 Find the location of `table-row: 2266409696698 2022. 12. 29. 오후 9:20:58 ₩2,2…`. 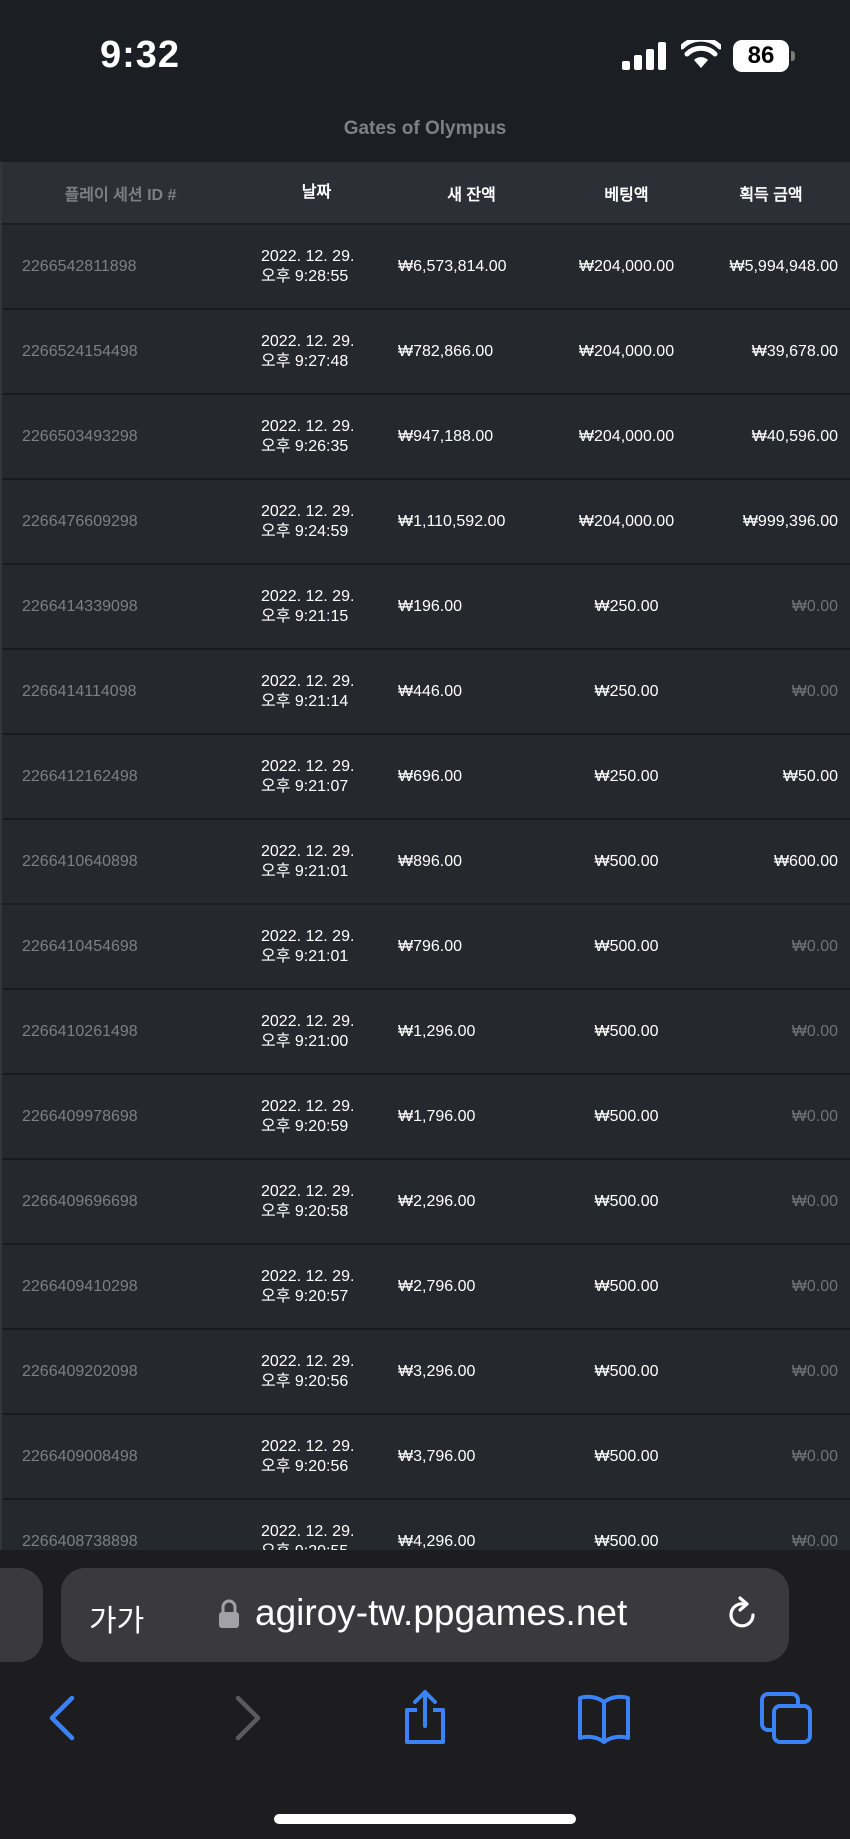

table-row: 2266409696698 2022. 12. 29. 오후 9:20:58 ₩2,2… is located at coordinates (426, 1202).